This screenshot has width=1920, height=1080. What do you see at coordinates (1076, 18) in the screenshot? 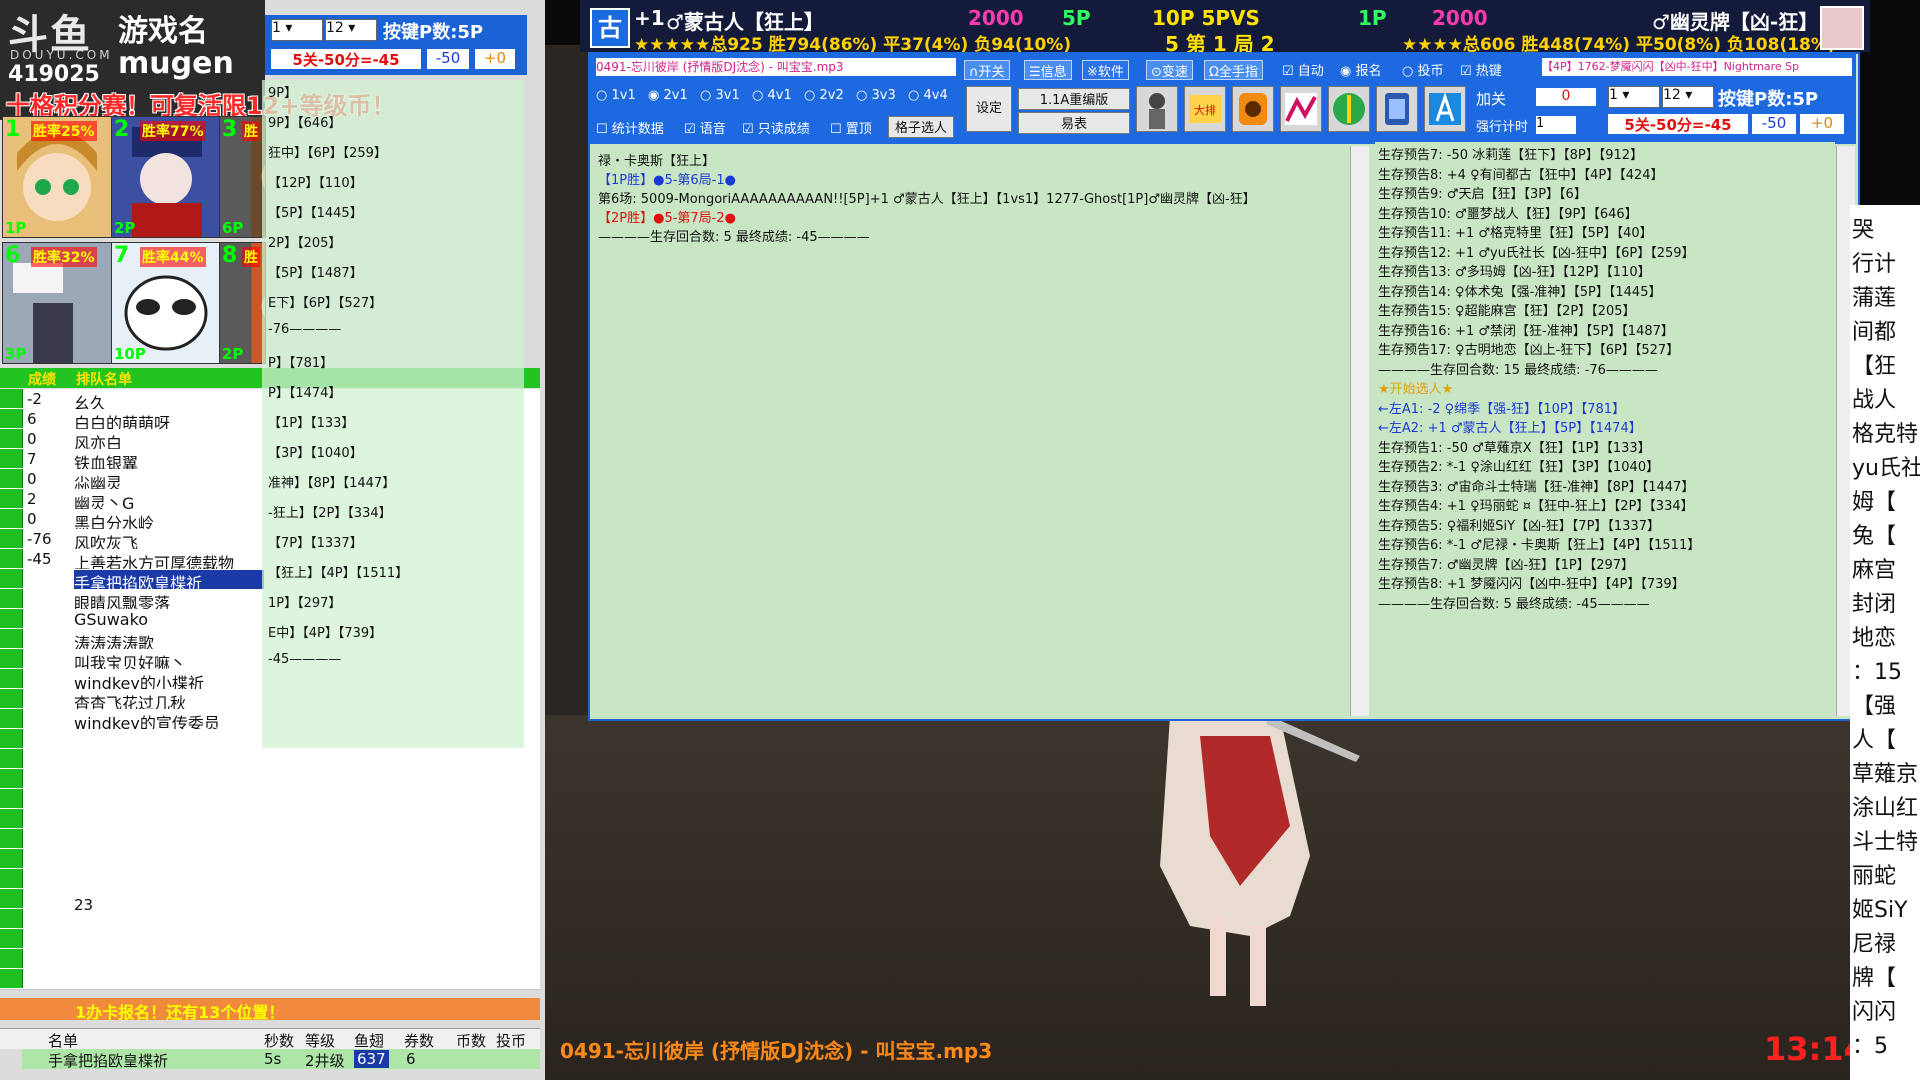
I see `p1-palette: 5P` at bounding box center [1076, 18].